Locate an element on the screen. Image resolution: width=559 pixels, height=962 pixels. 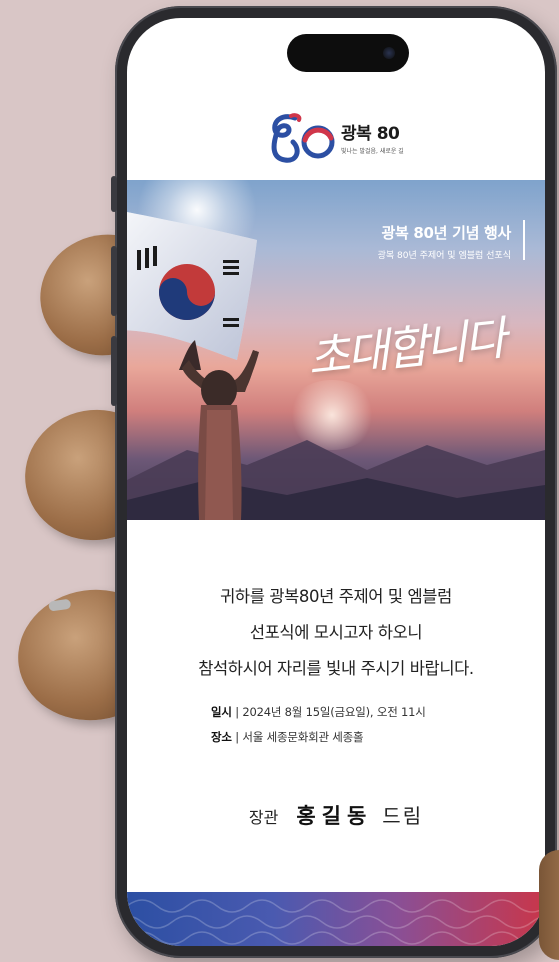
sender-suffix: 드림 is located at coordinates (403, 816).